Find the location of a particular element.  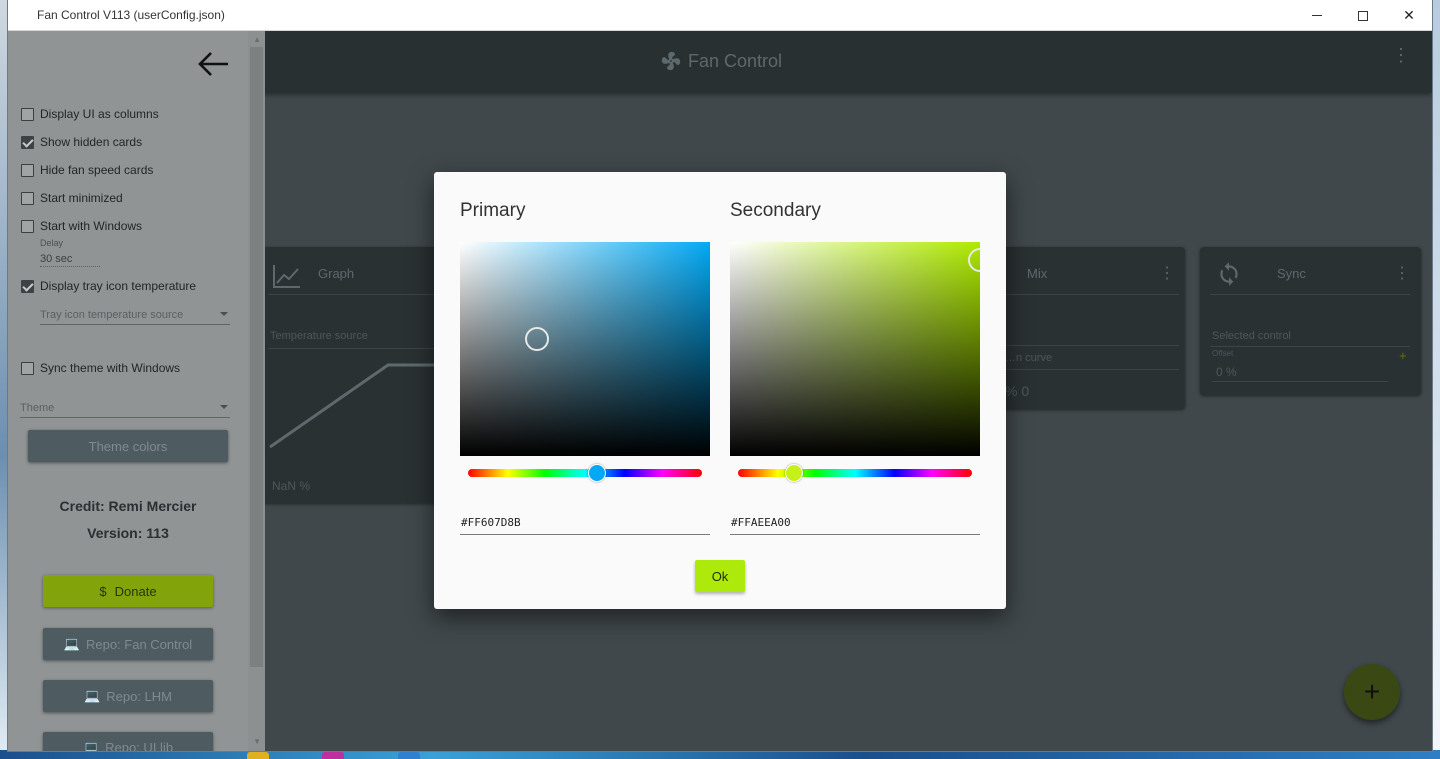

drawer-scrollbar: ▲ ▼ is located at coordinates (256, 391).